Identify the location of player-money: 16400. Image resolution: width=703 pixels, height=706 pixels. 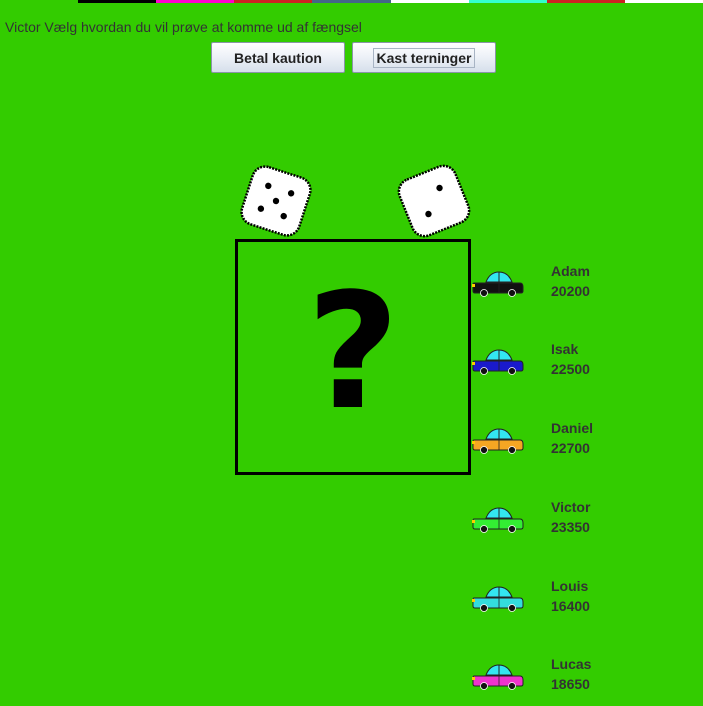
(570, 606).